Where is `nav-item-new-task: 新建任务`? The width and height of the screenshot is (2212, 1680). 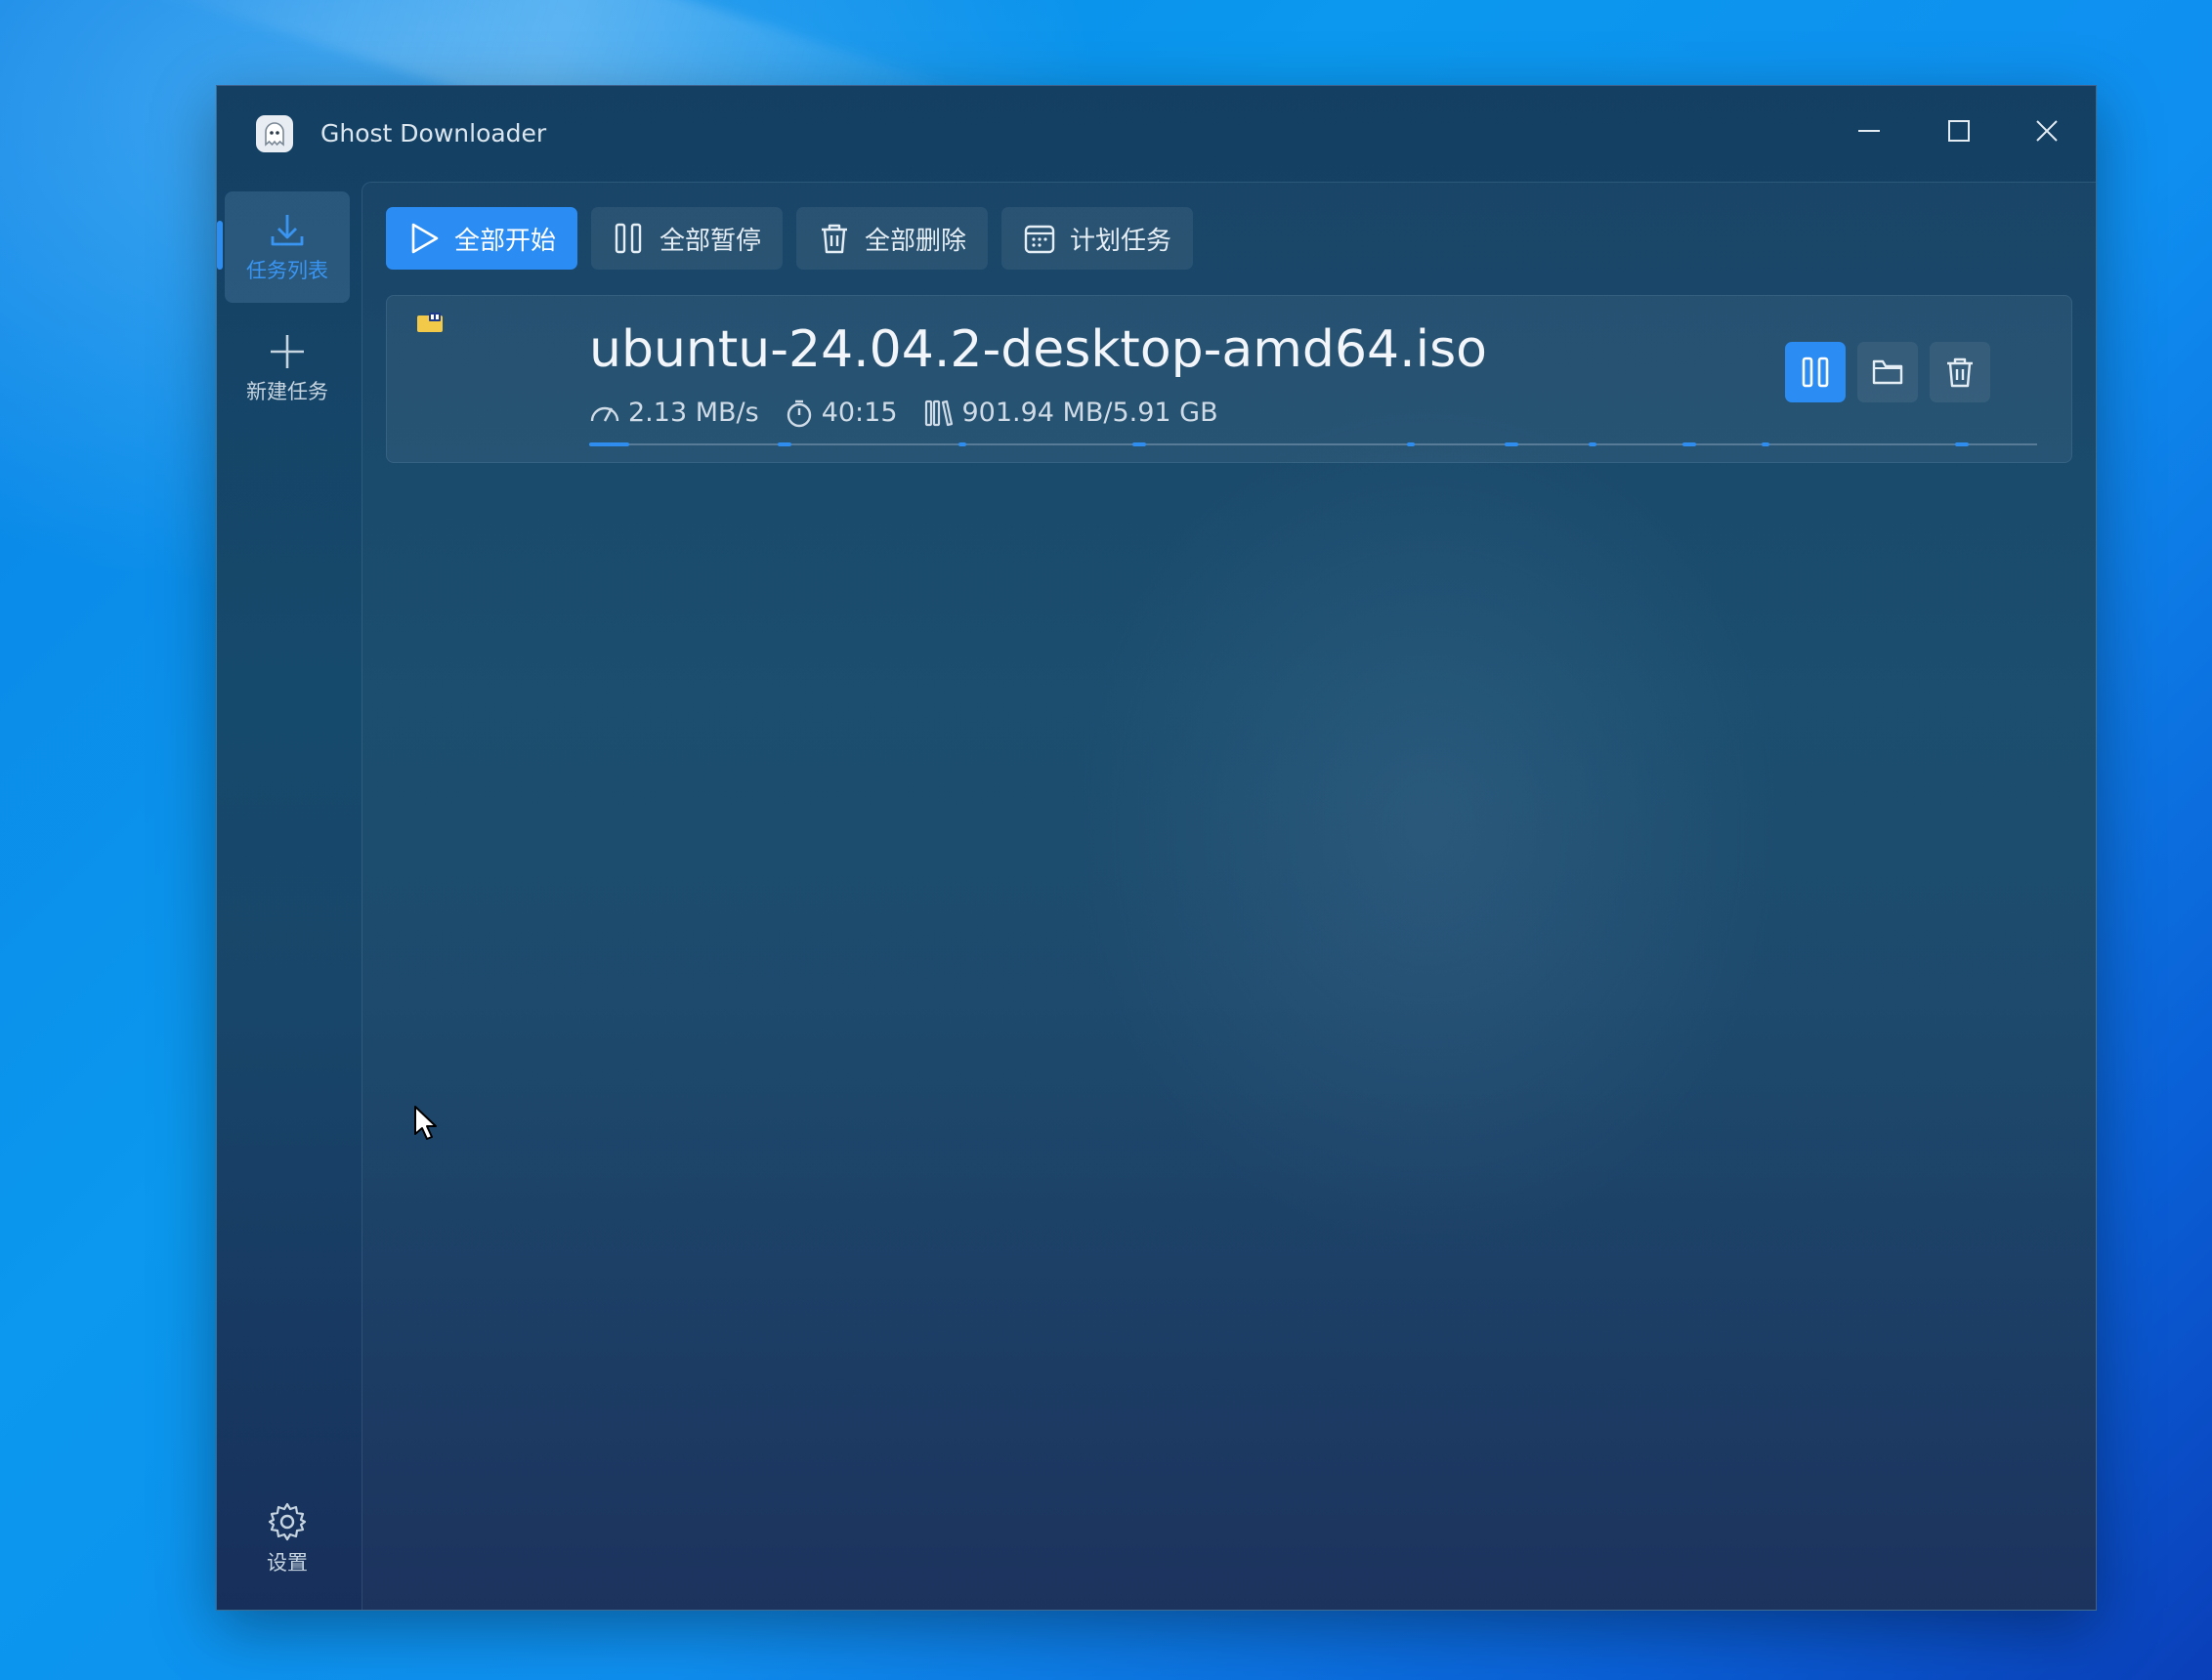
nav-item-new-task: 新建任务 is located at coordinates (287, 368).